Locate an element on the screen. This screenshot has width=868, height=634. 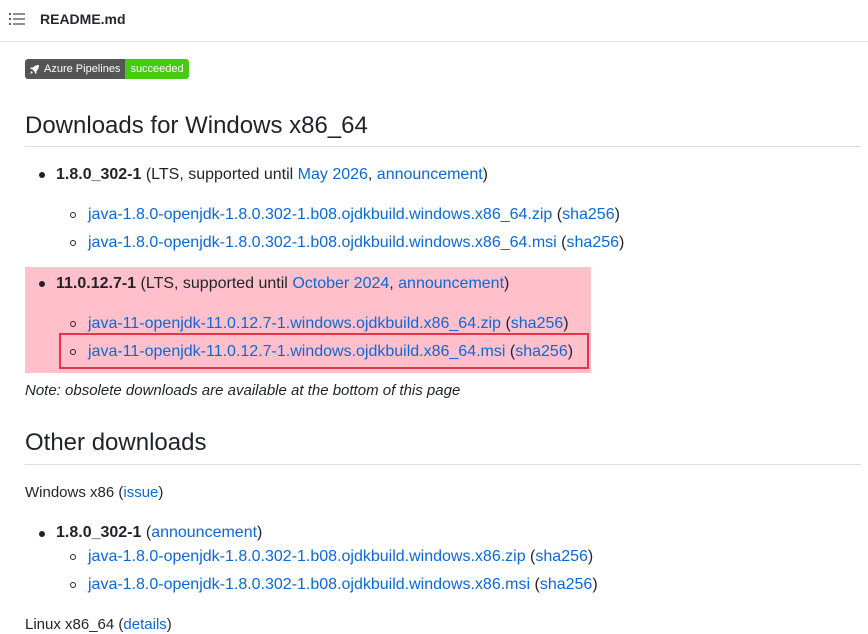
badge-status: succeeded is located at coordinates (157, 69).